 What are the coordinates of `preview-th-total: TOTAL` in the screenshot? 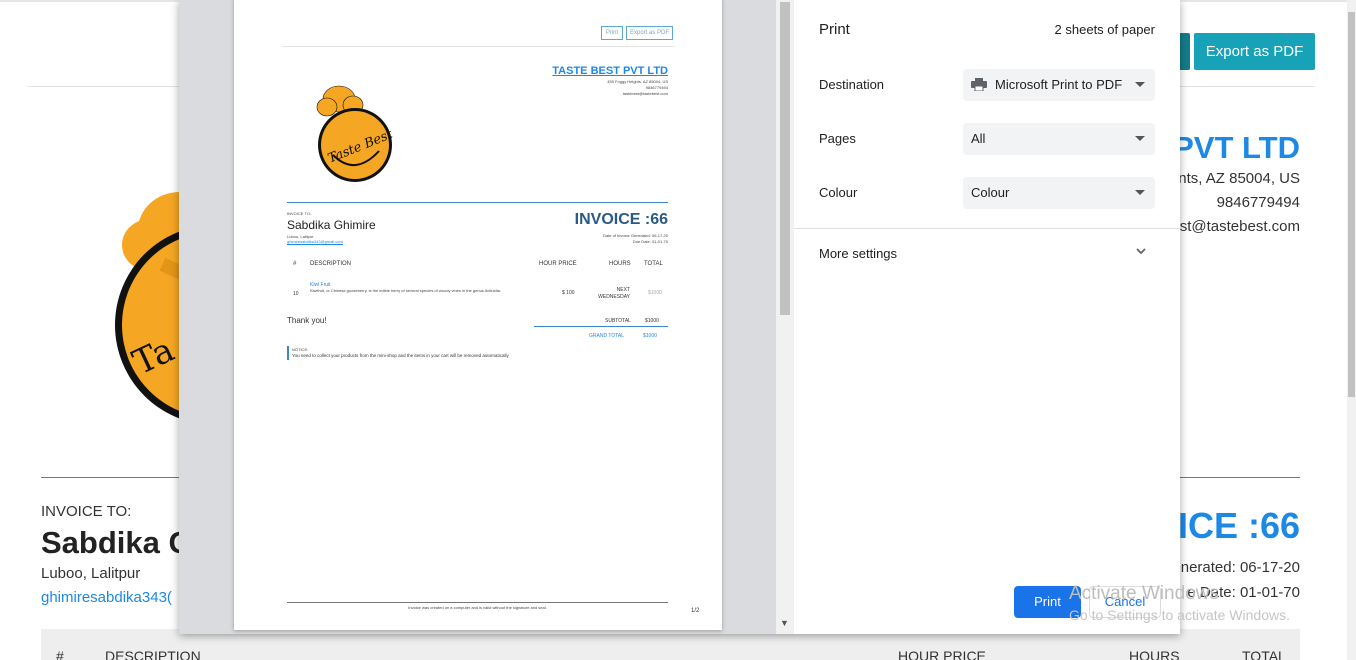 It's located at (653, 264).